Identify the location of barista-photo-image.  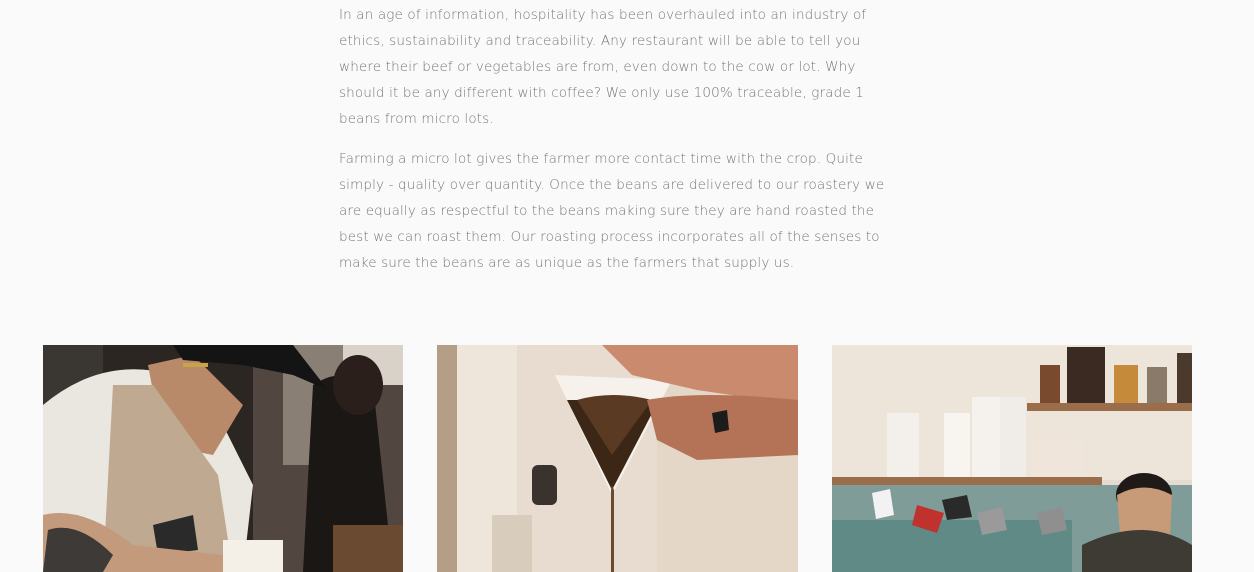
(223, 458).